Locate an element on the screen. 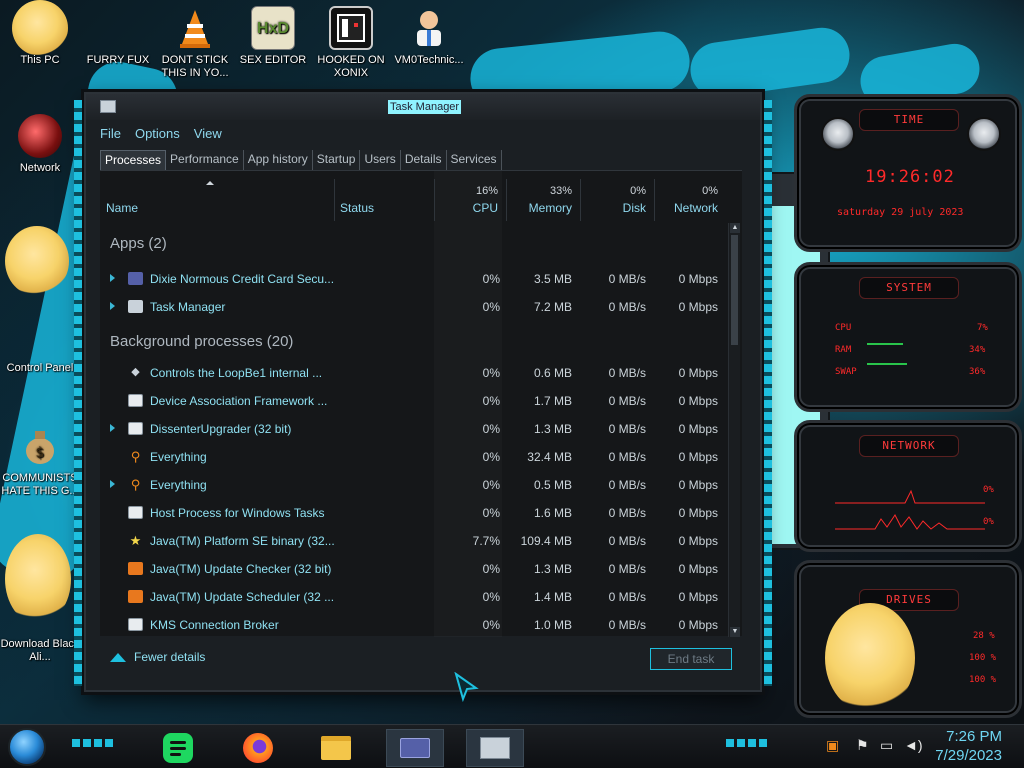 This screenshot has width=1024, height=768. star-icon: ★ is located at coordinates (135, 540).